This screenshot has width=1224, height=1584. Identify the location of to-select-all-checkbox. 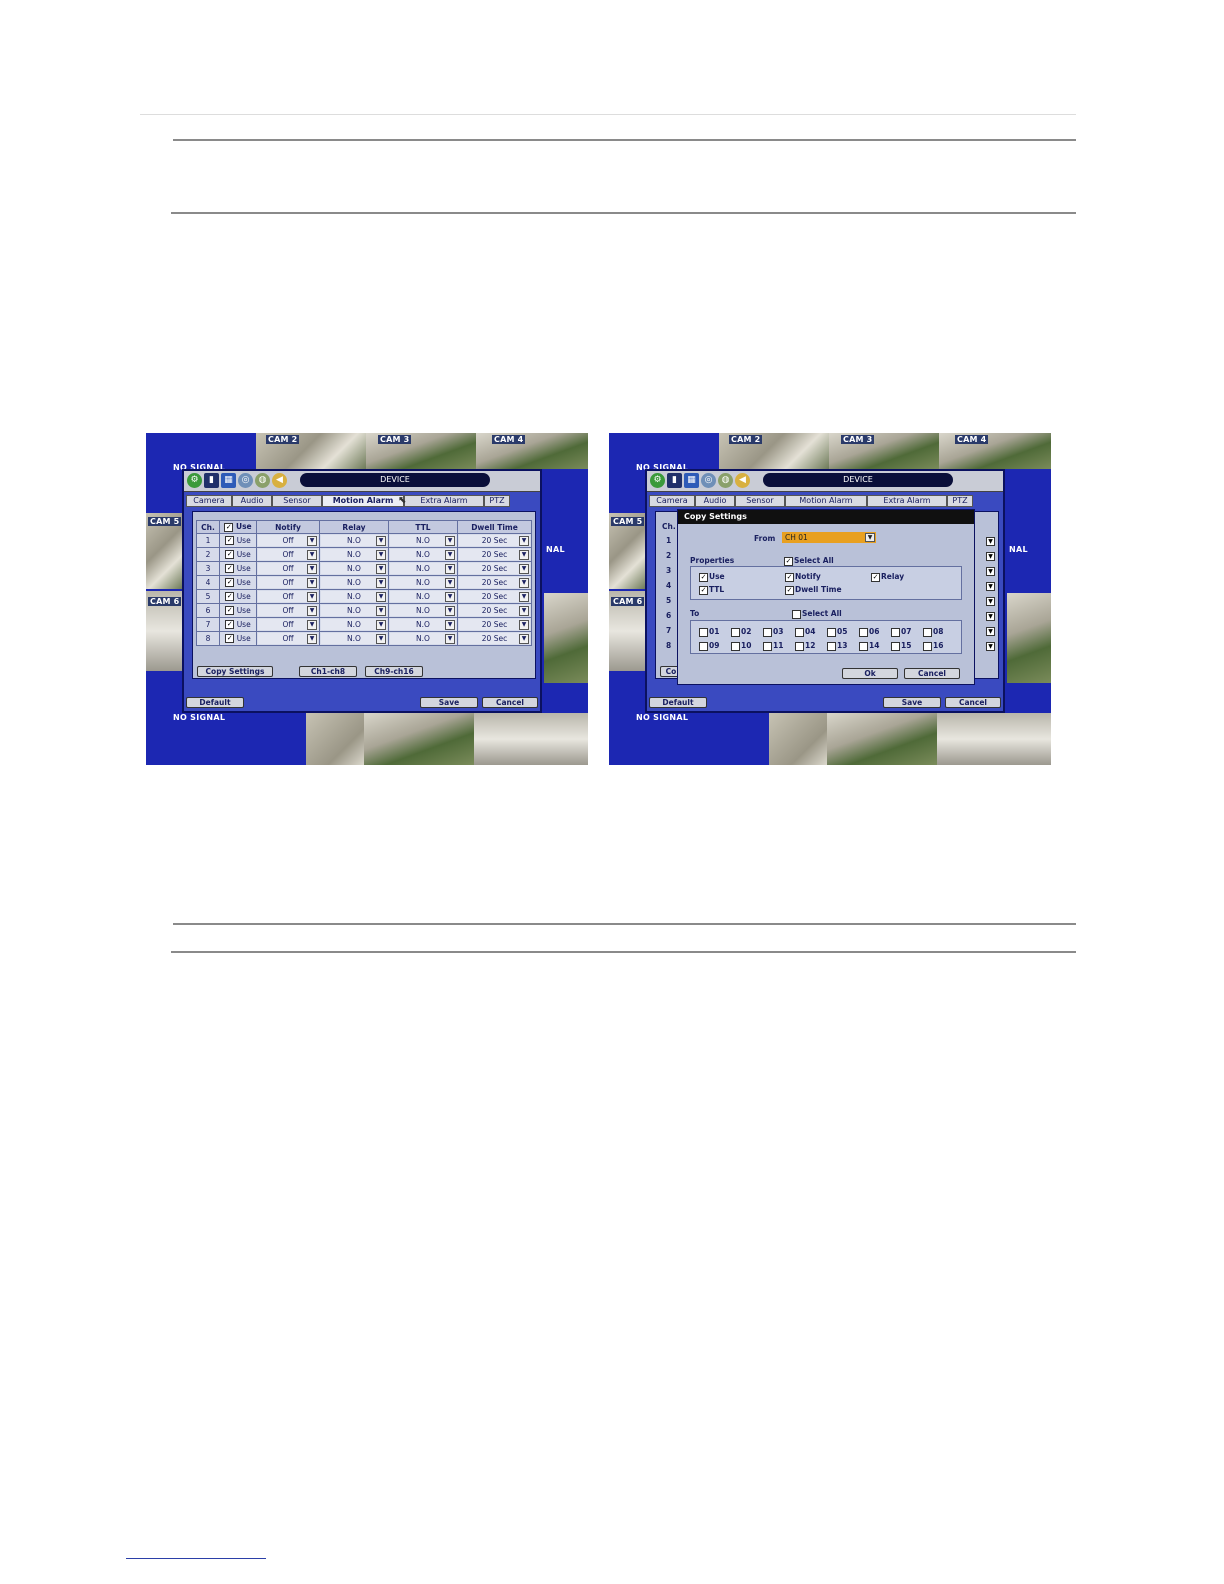
(796, 614).